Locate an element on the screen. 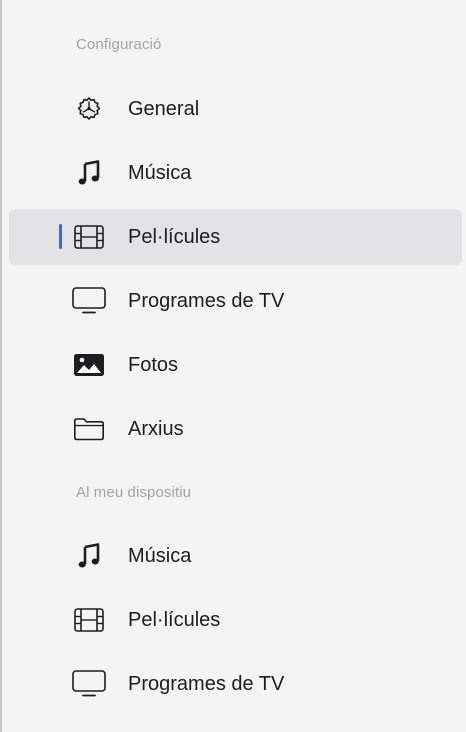 This screenshot has height=732, width=466. sidebar-item-files: Arxius is located at coordinates (235, 429).